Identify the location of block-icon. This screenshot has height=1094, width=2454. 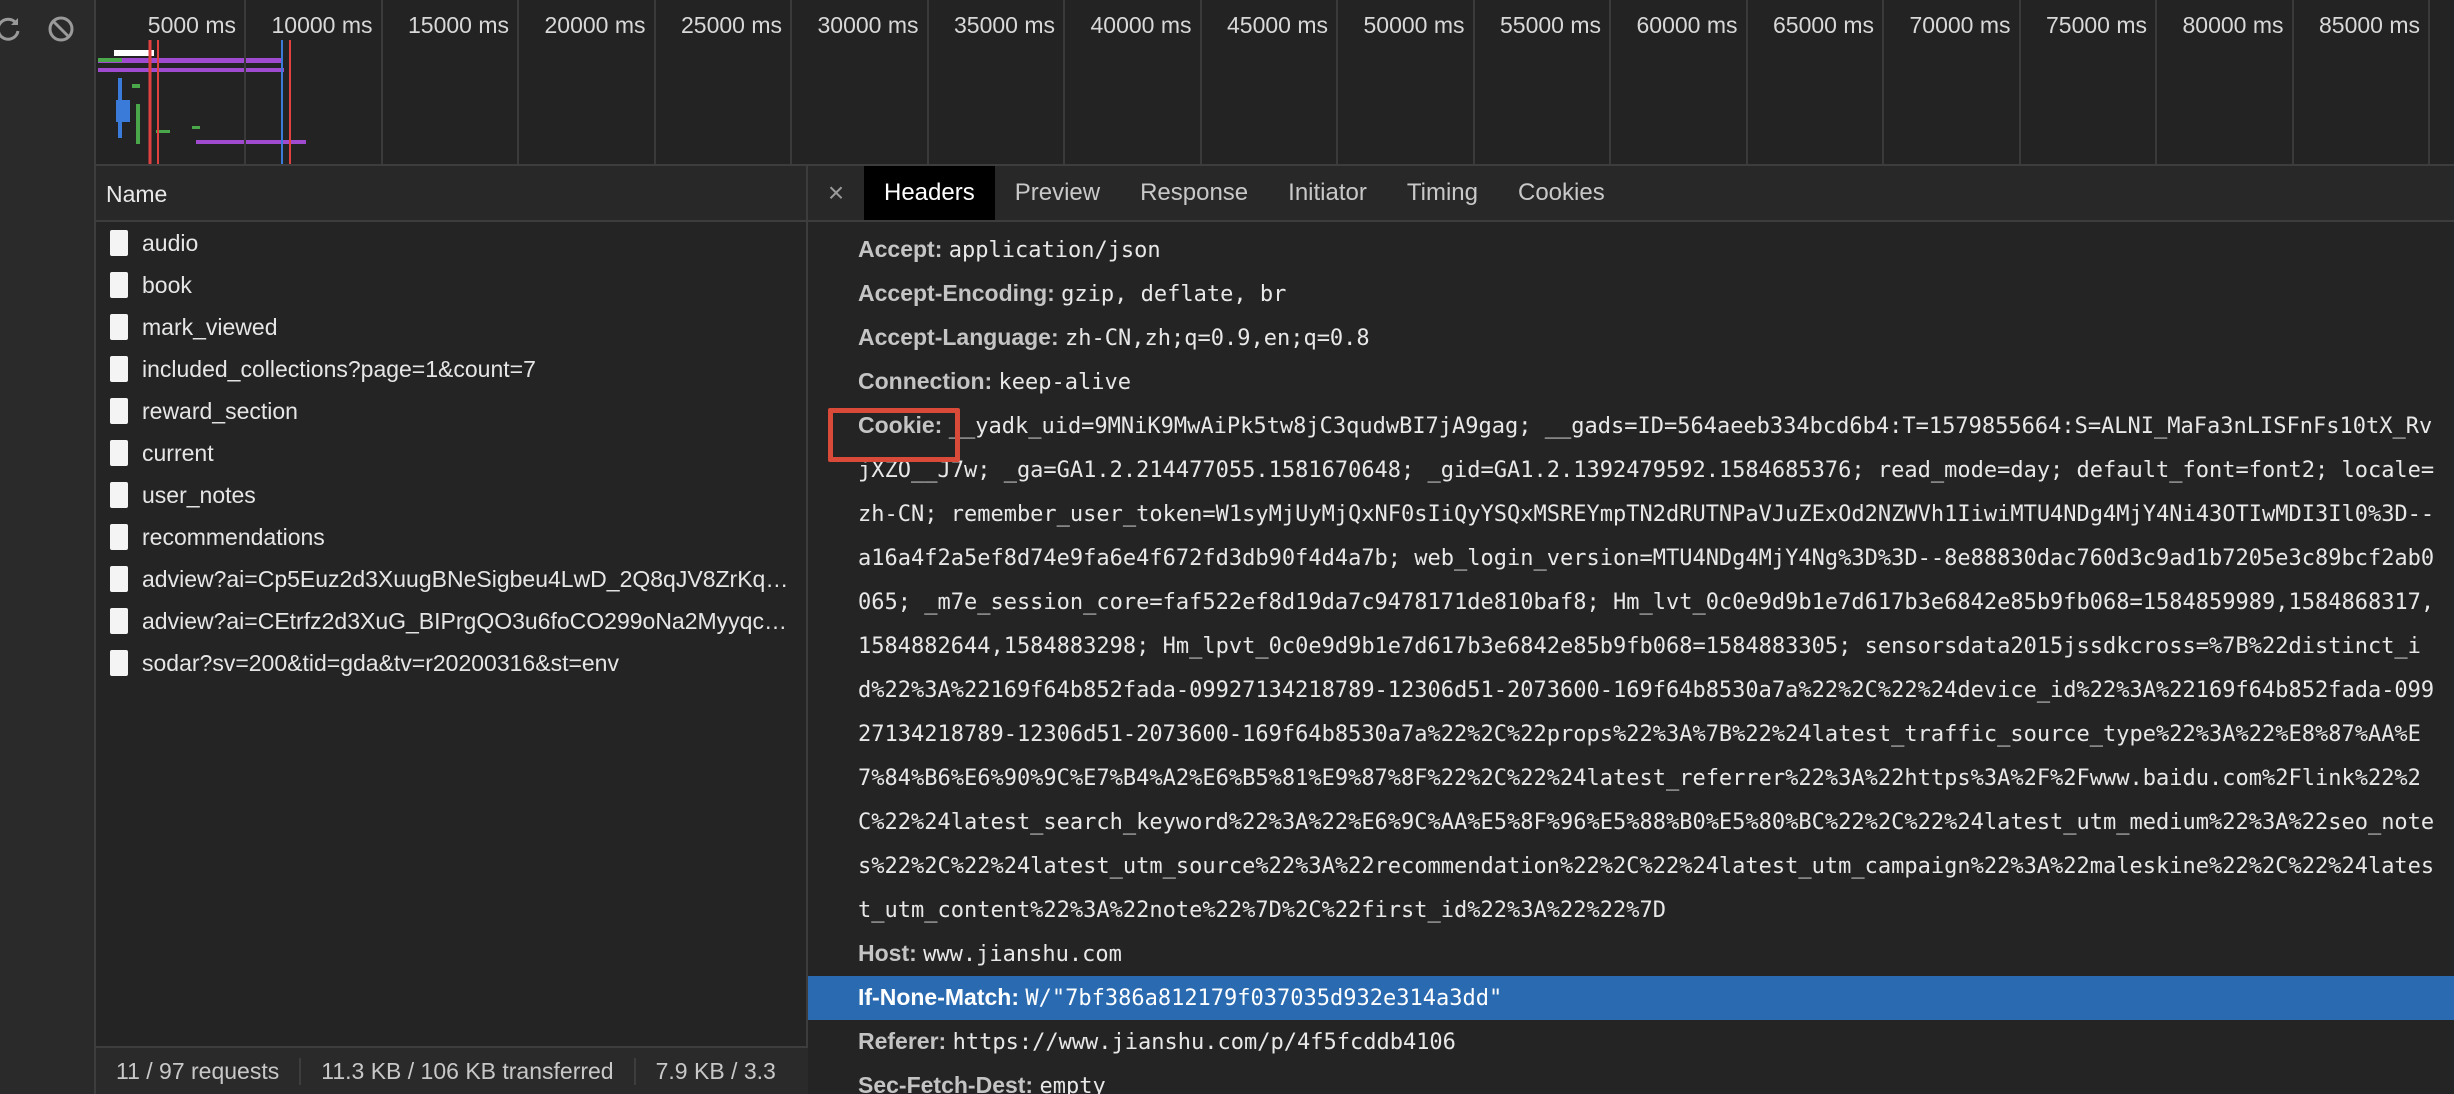
(61, 29).